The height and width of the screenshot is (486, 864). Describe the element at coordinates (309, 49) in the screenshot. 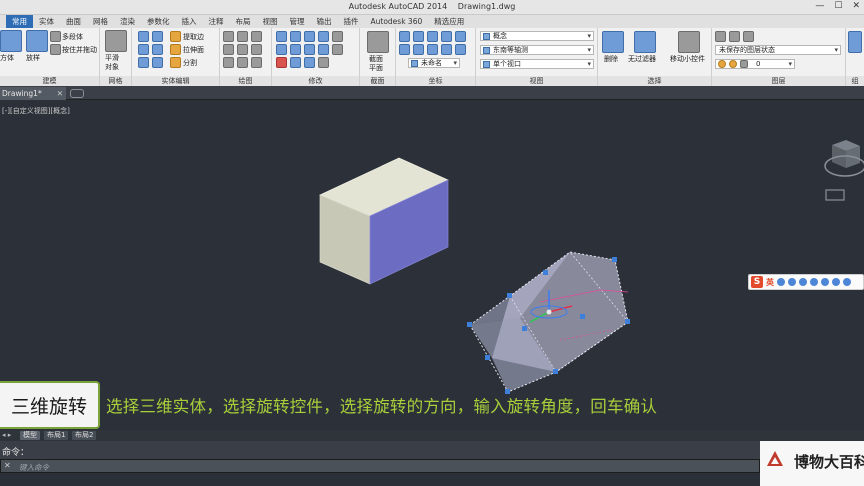

I see `fillet-icon` at that location.